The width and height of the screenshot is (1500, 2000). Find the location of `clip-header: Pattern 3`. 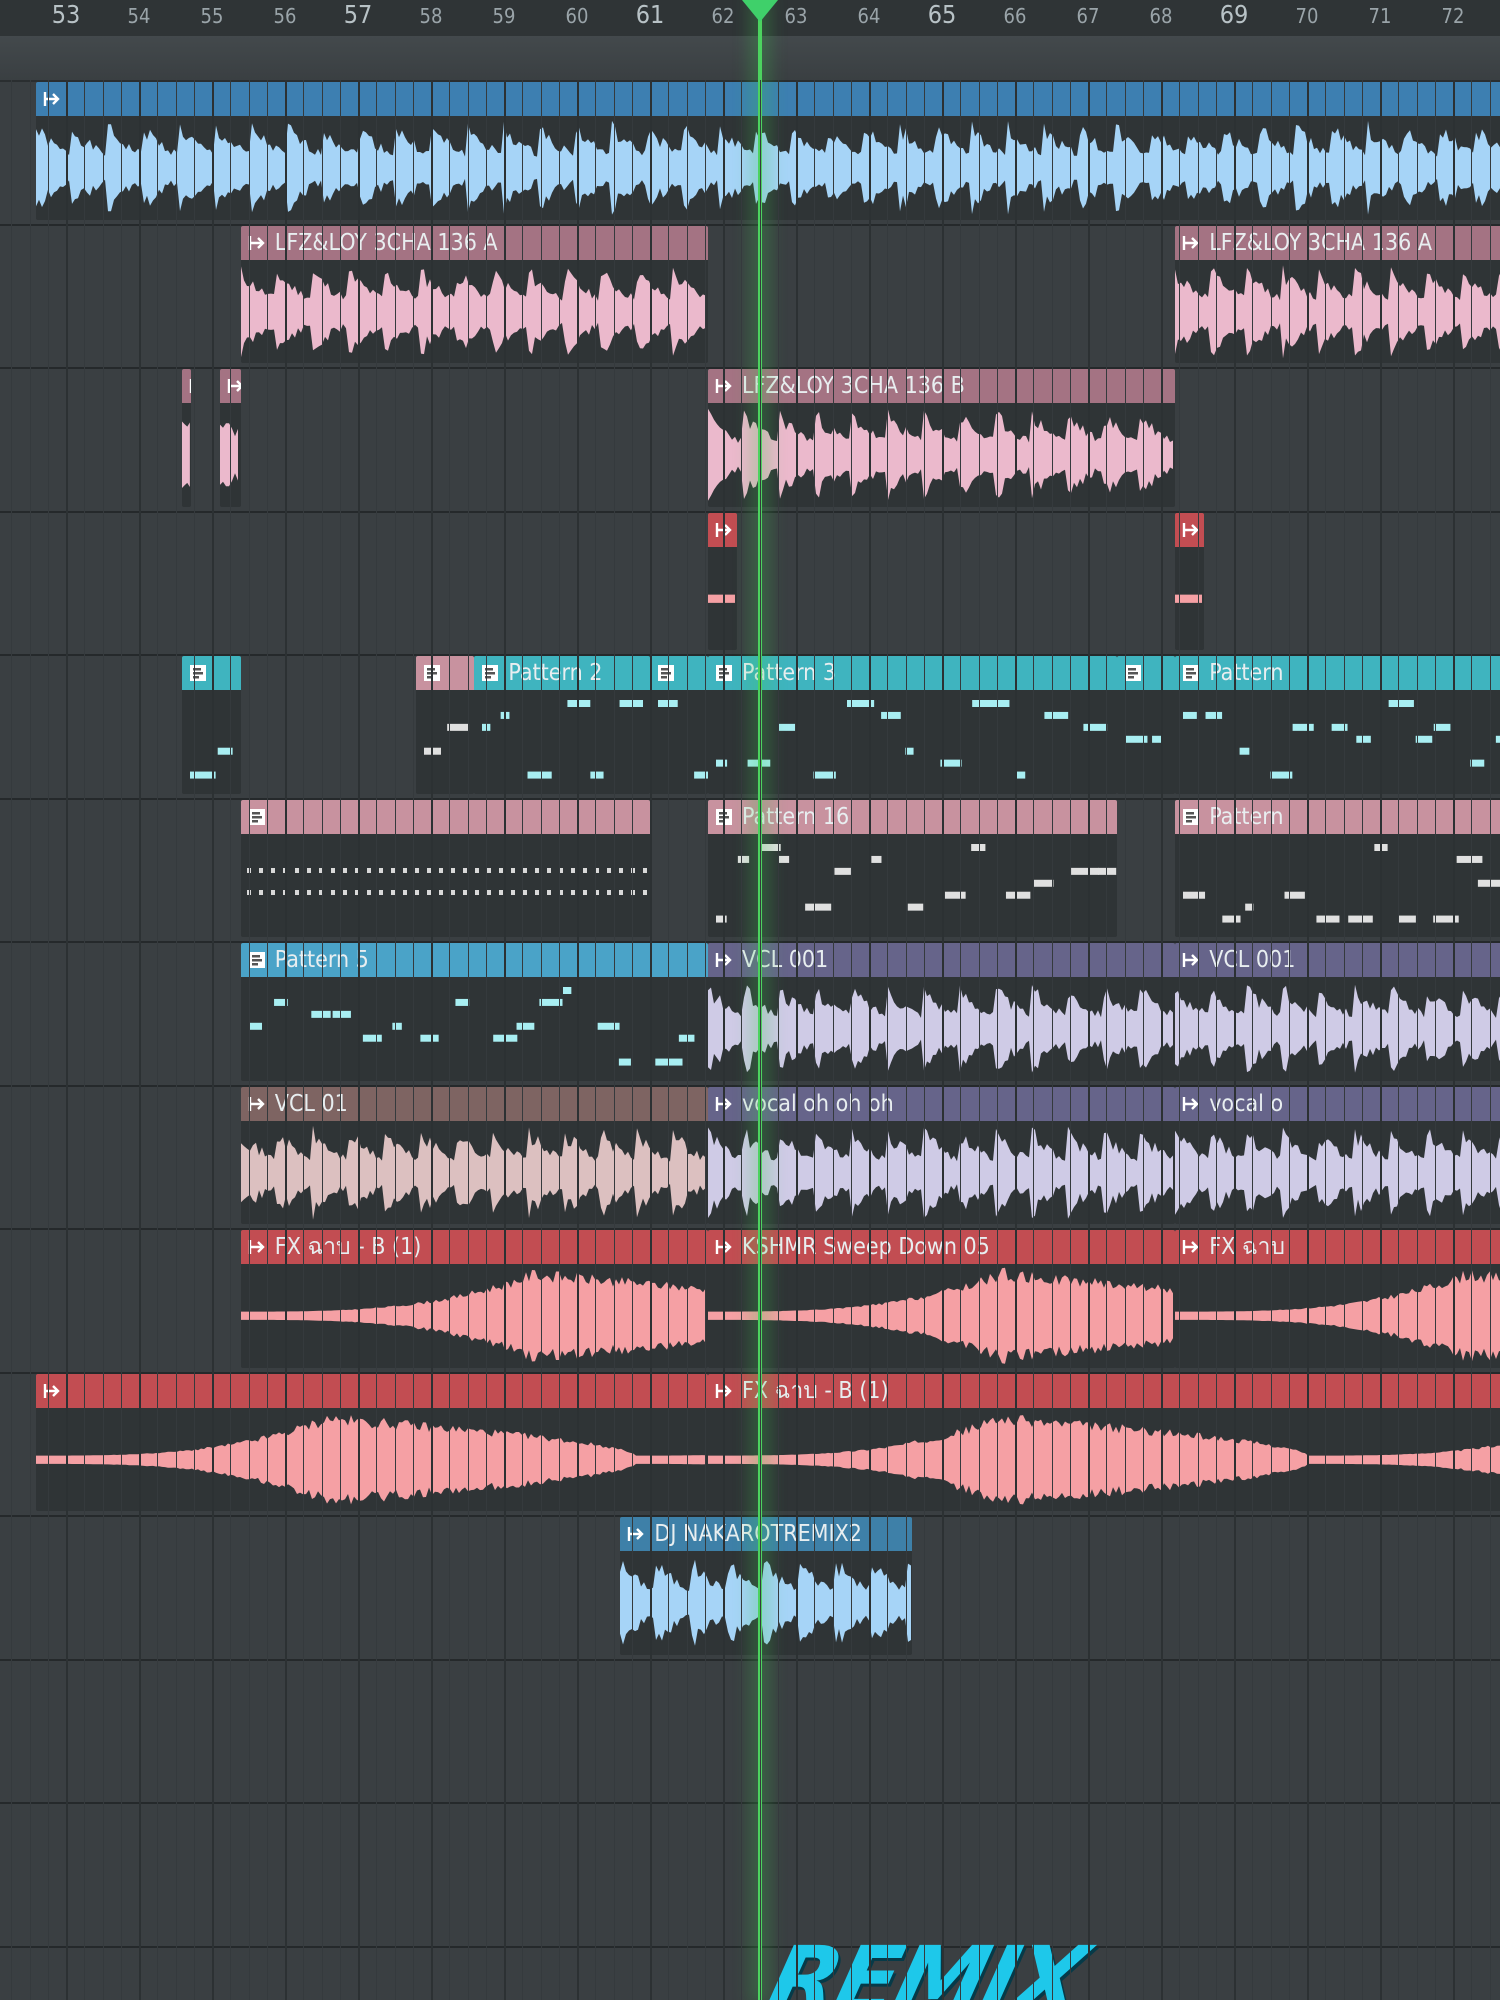

clip-header: Pattern 3 is located at coordinates (912, 673).